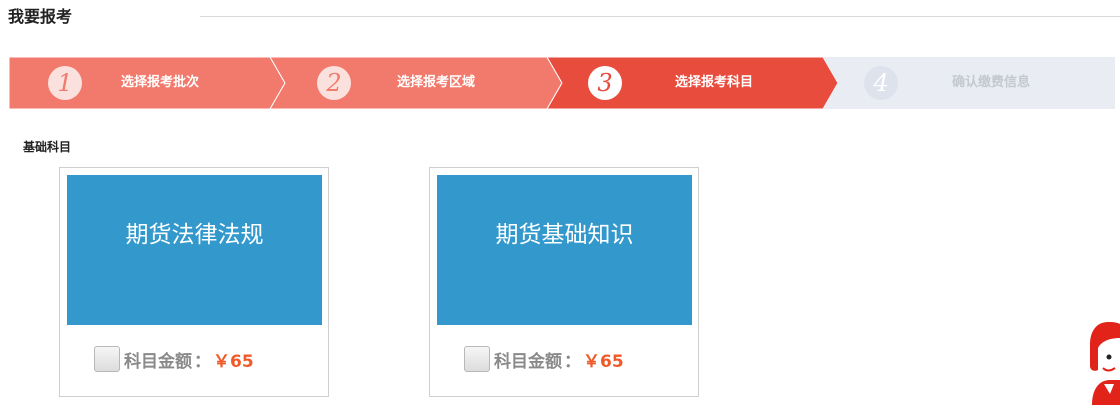 The height and width of the screenshot is (405, 1120). I want to click on step-1-number: 1, so click(65, 83).